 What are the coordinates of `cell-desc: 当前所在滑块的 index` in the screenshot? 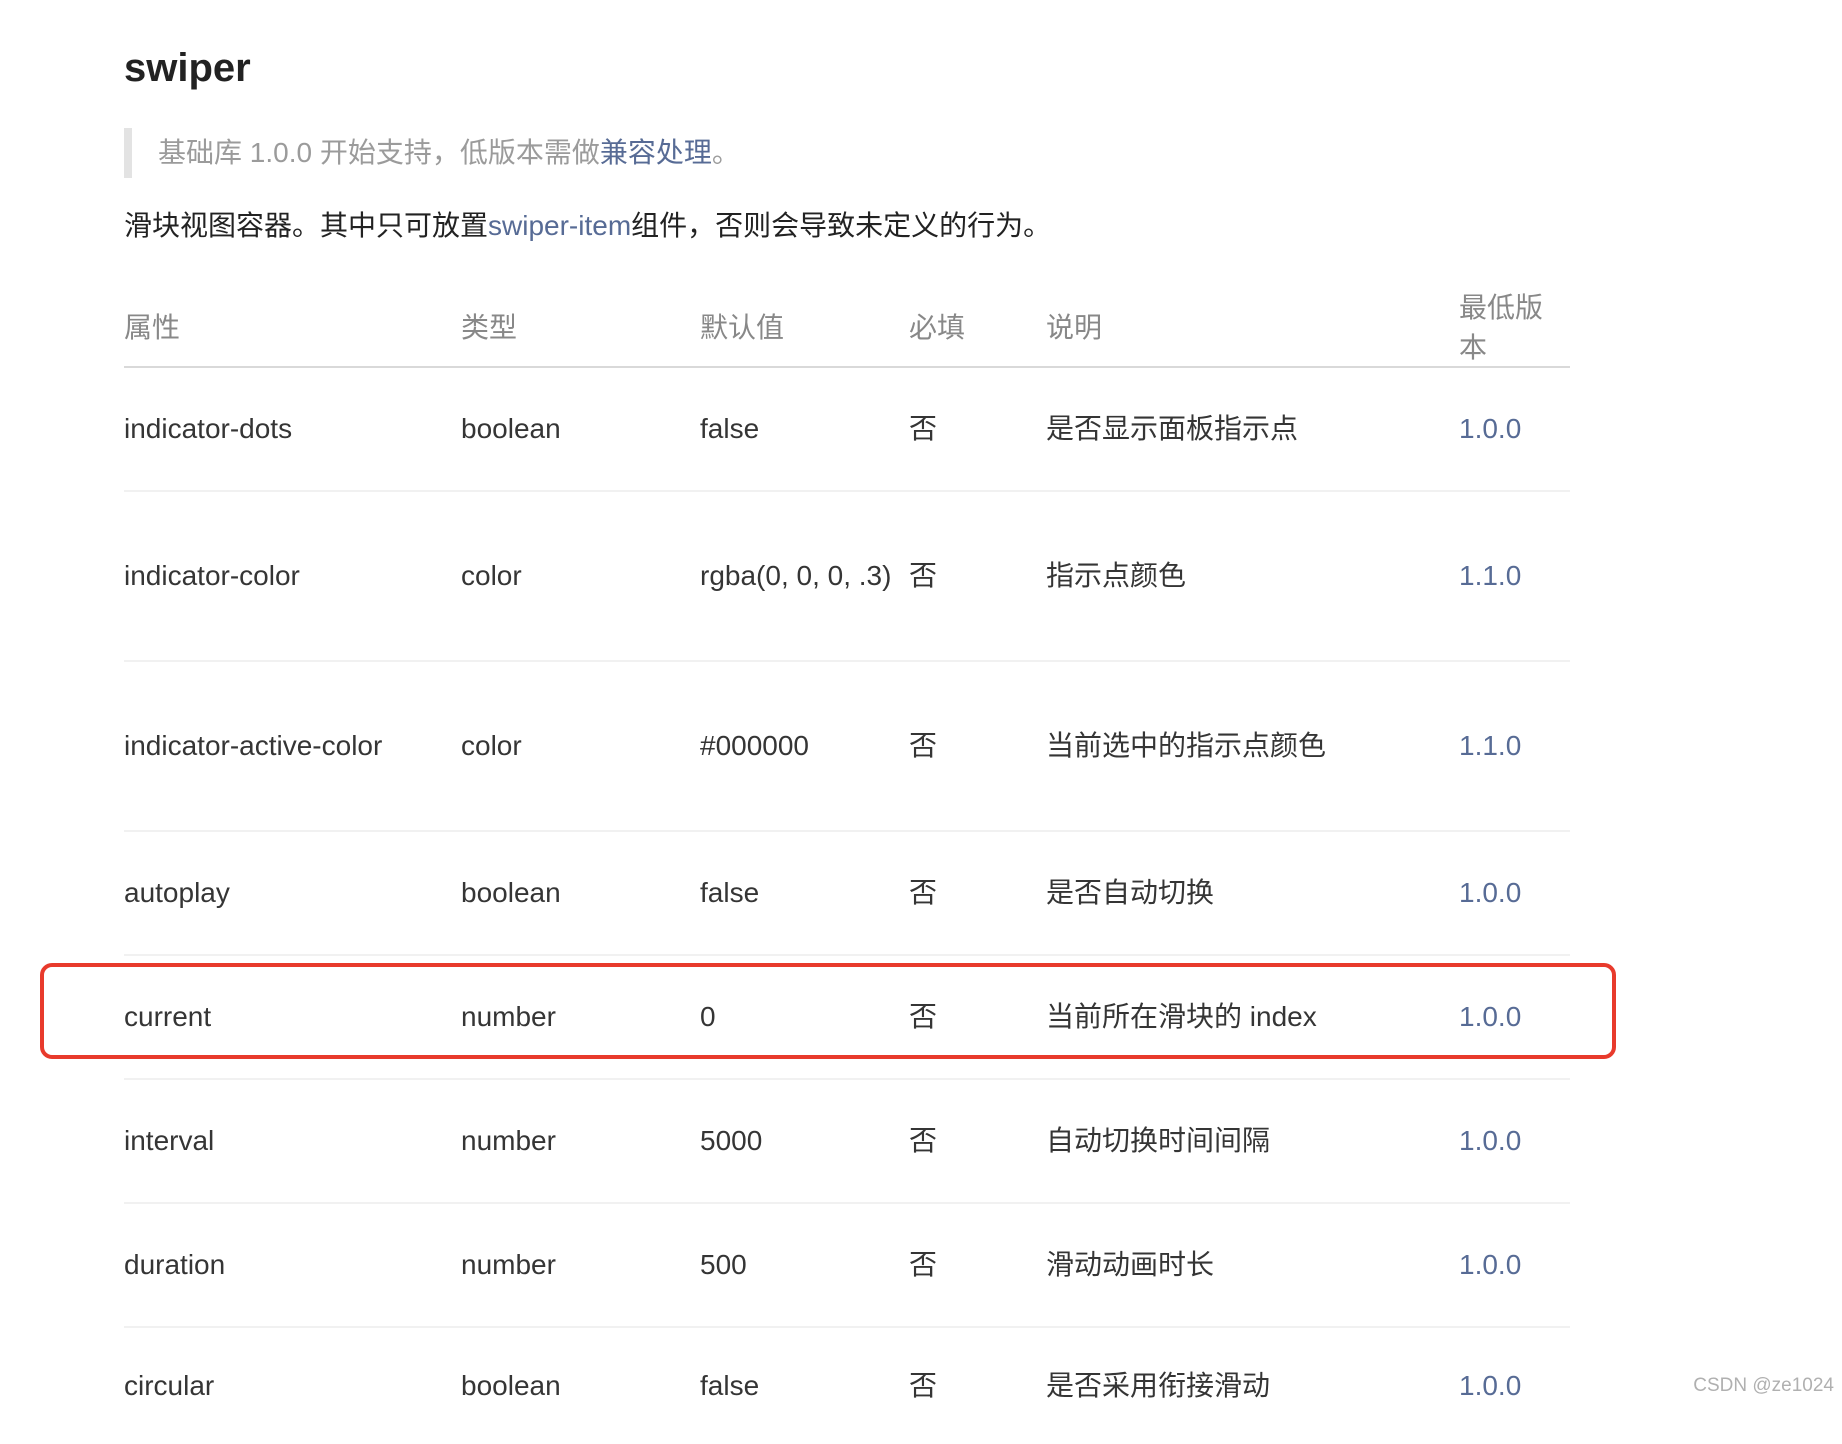 It's located at (1252, 1017).